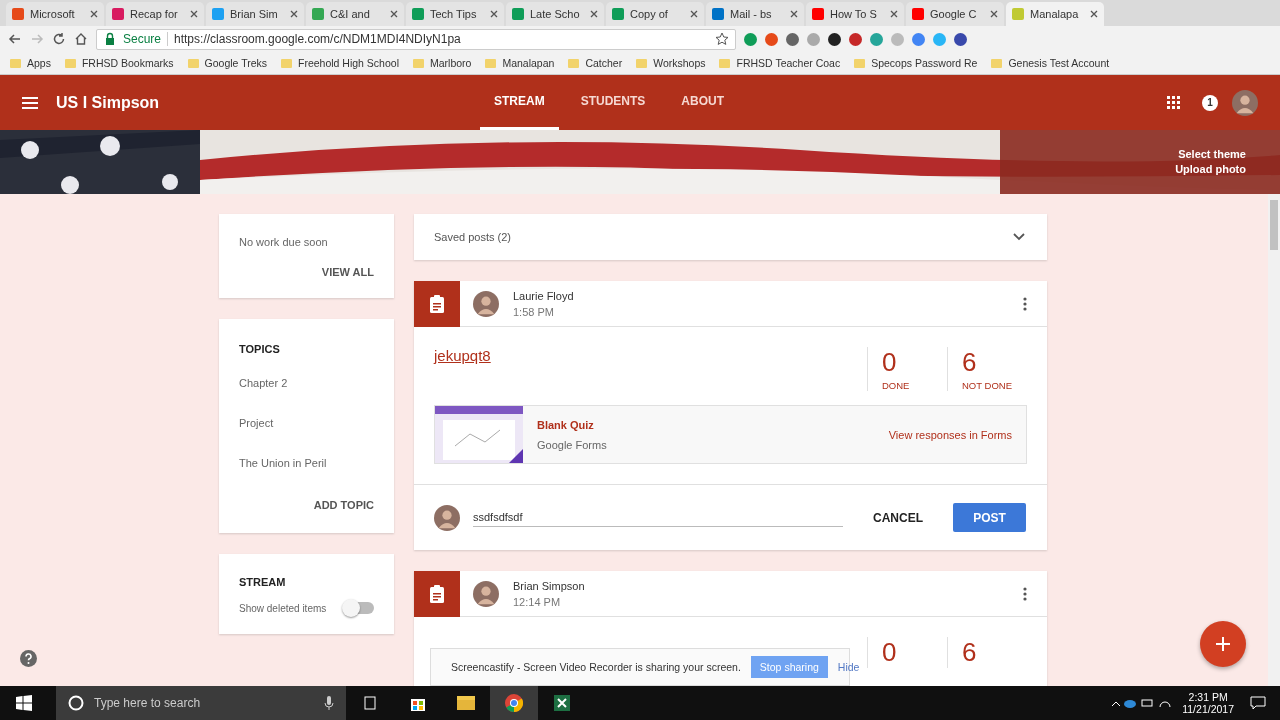 Image resolution: width=1280 pixels, height=720 pixels. I want to click on taskbar-search-field: Type here to search, so click(201, 703).